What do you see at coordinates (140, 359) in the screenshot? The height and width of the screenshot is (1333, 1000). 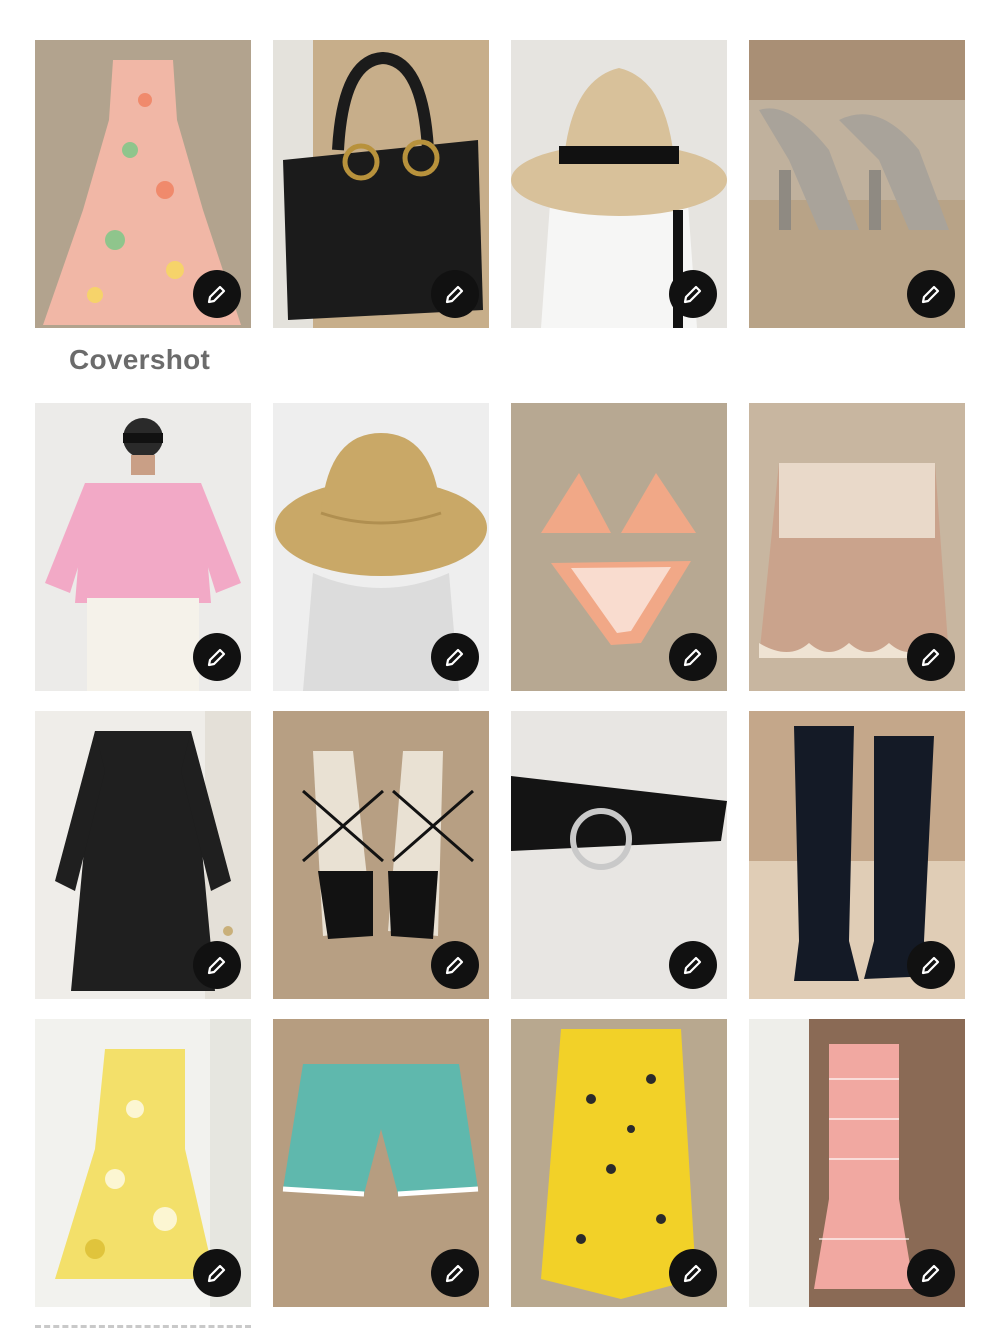 I see `covershot-label: Covershot` at bounding box center [140, 359].